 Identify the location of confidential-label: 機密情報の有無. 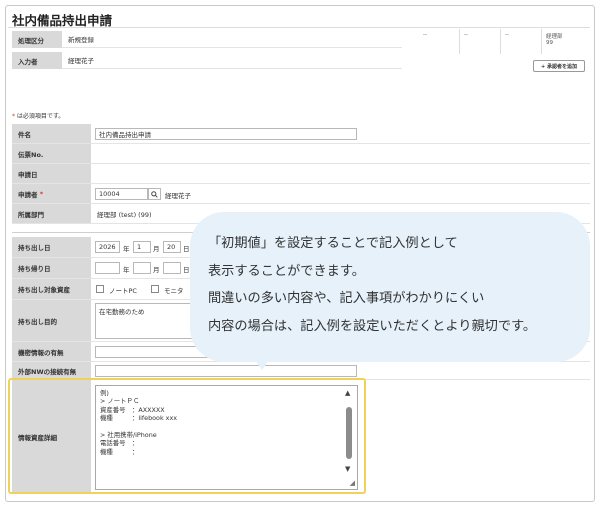
(51, 352).